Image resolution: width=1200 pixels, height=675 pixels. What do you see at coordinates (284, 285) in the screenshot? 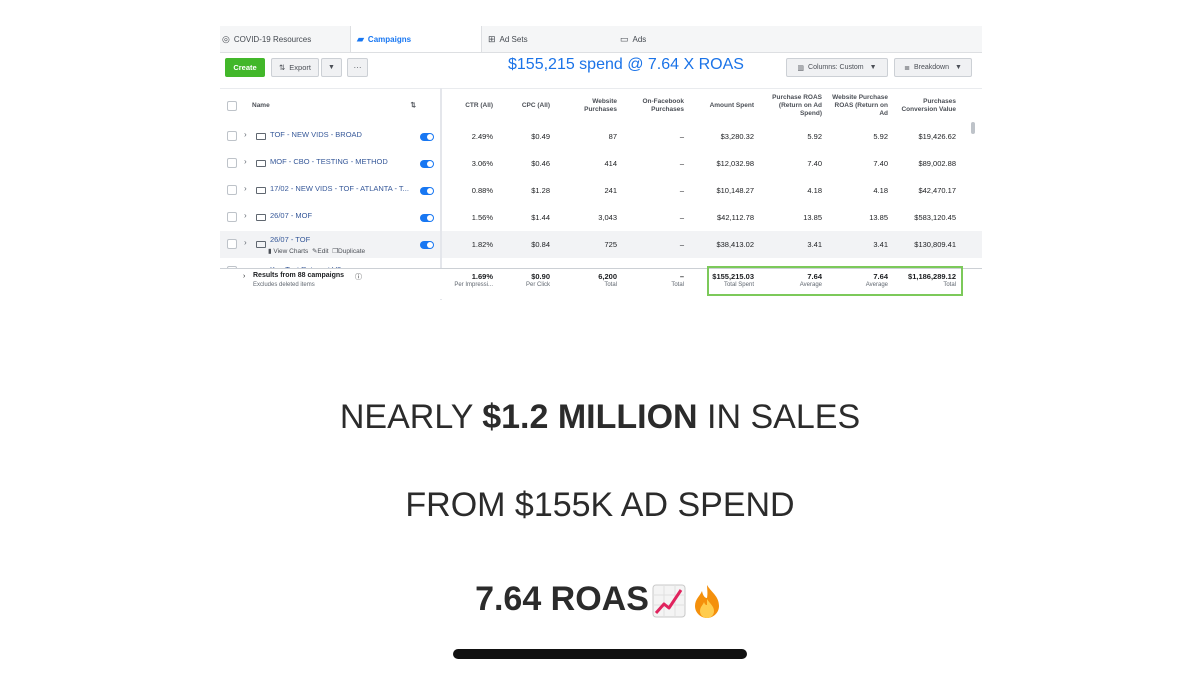
I see `excludes-note: Excludes deleted items` at bounding box center [284, 285].